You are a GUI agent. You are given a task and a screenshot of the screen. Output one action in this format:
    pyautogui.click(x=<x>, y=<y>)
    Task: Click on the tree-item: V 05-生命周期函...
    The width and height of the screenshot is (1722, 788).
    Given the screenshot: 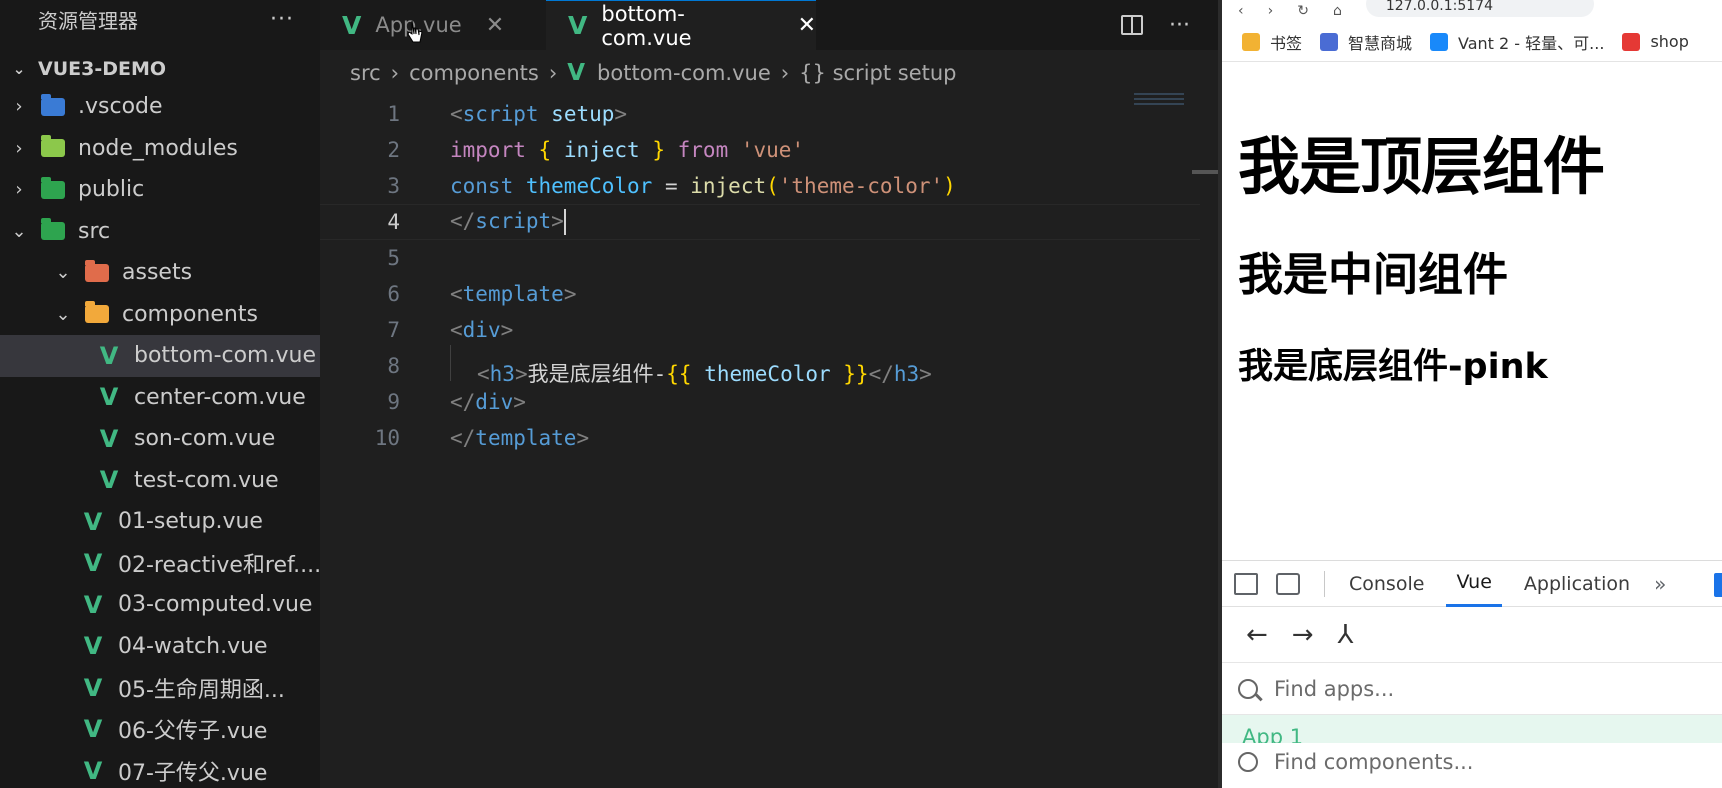 What is the action you would take?
    pyautogui.click(x=160, y=688)
    